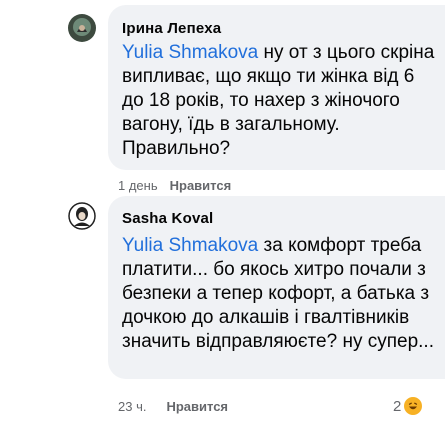  I want to click on comment-timestamp: 1 день, so click(138, 185).